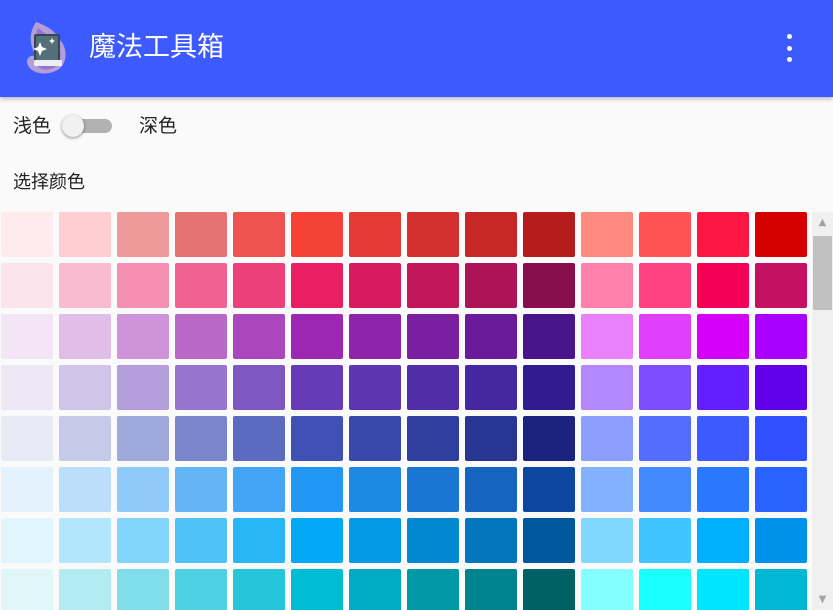  I want to click on scroll-down-arrow-icon: ▼, so click(822, 599).